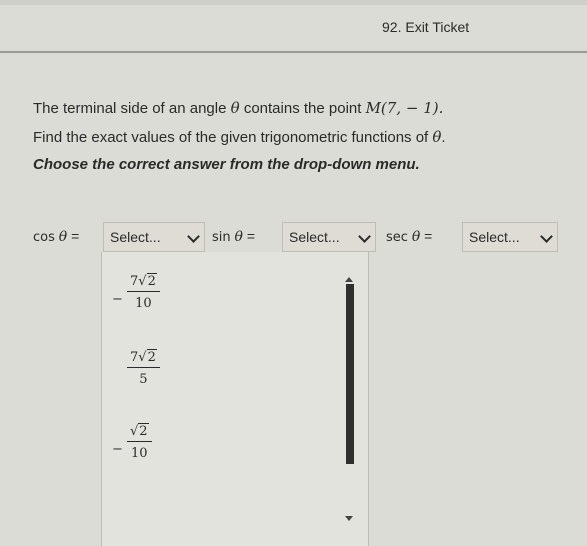  What do you see at coordinates (212, 301) in the screenshot?
I see `dropdown-option: − 7√2 10` at bounding box center [212, 301].